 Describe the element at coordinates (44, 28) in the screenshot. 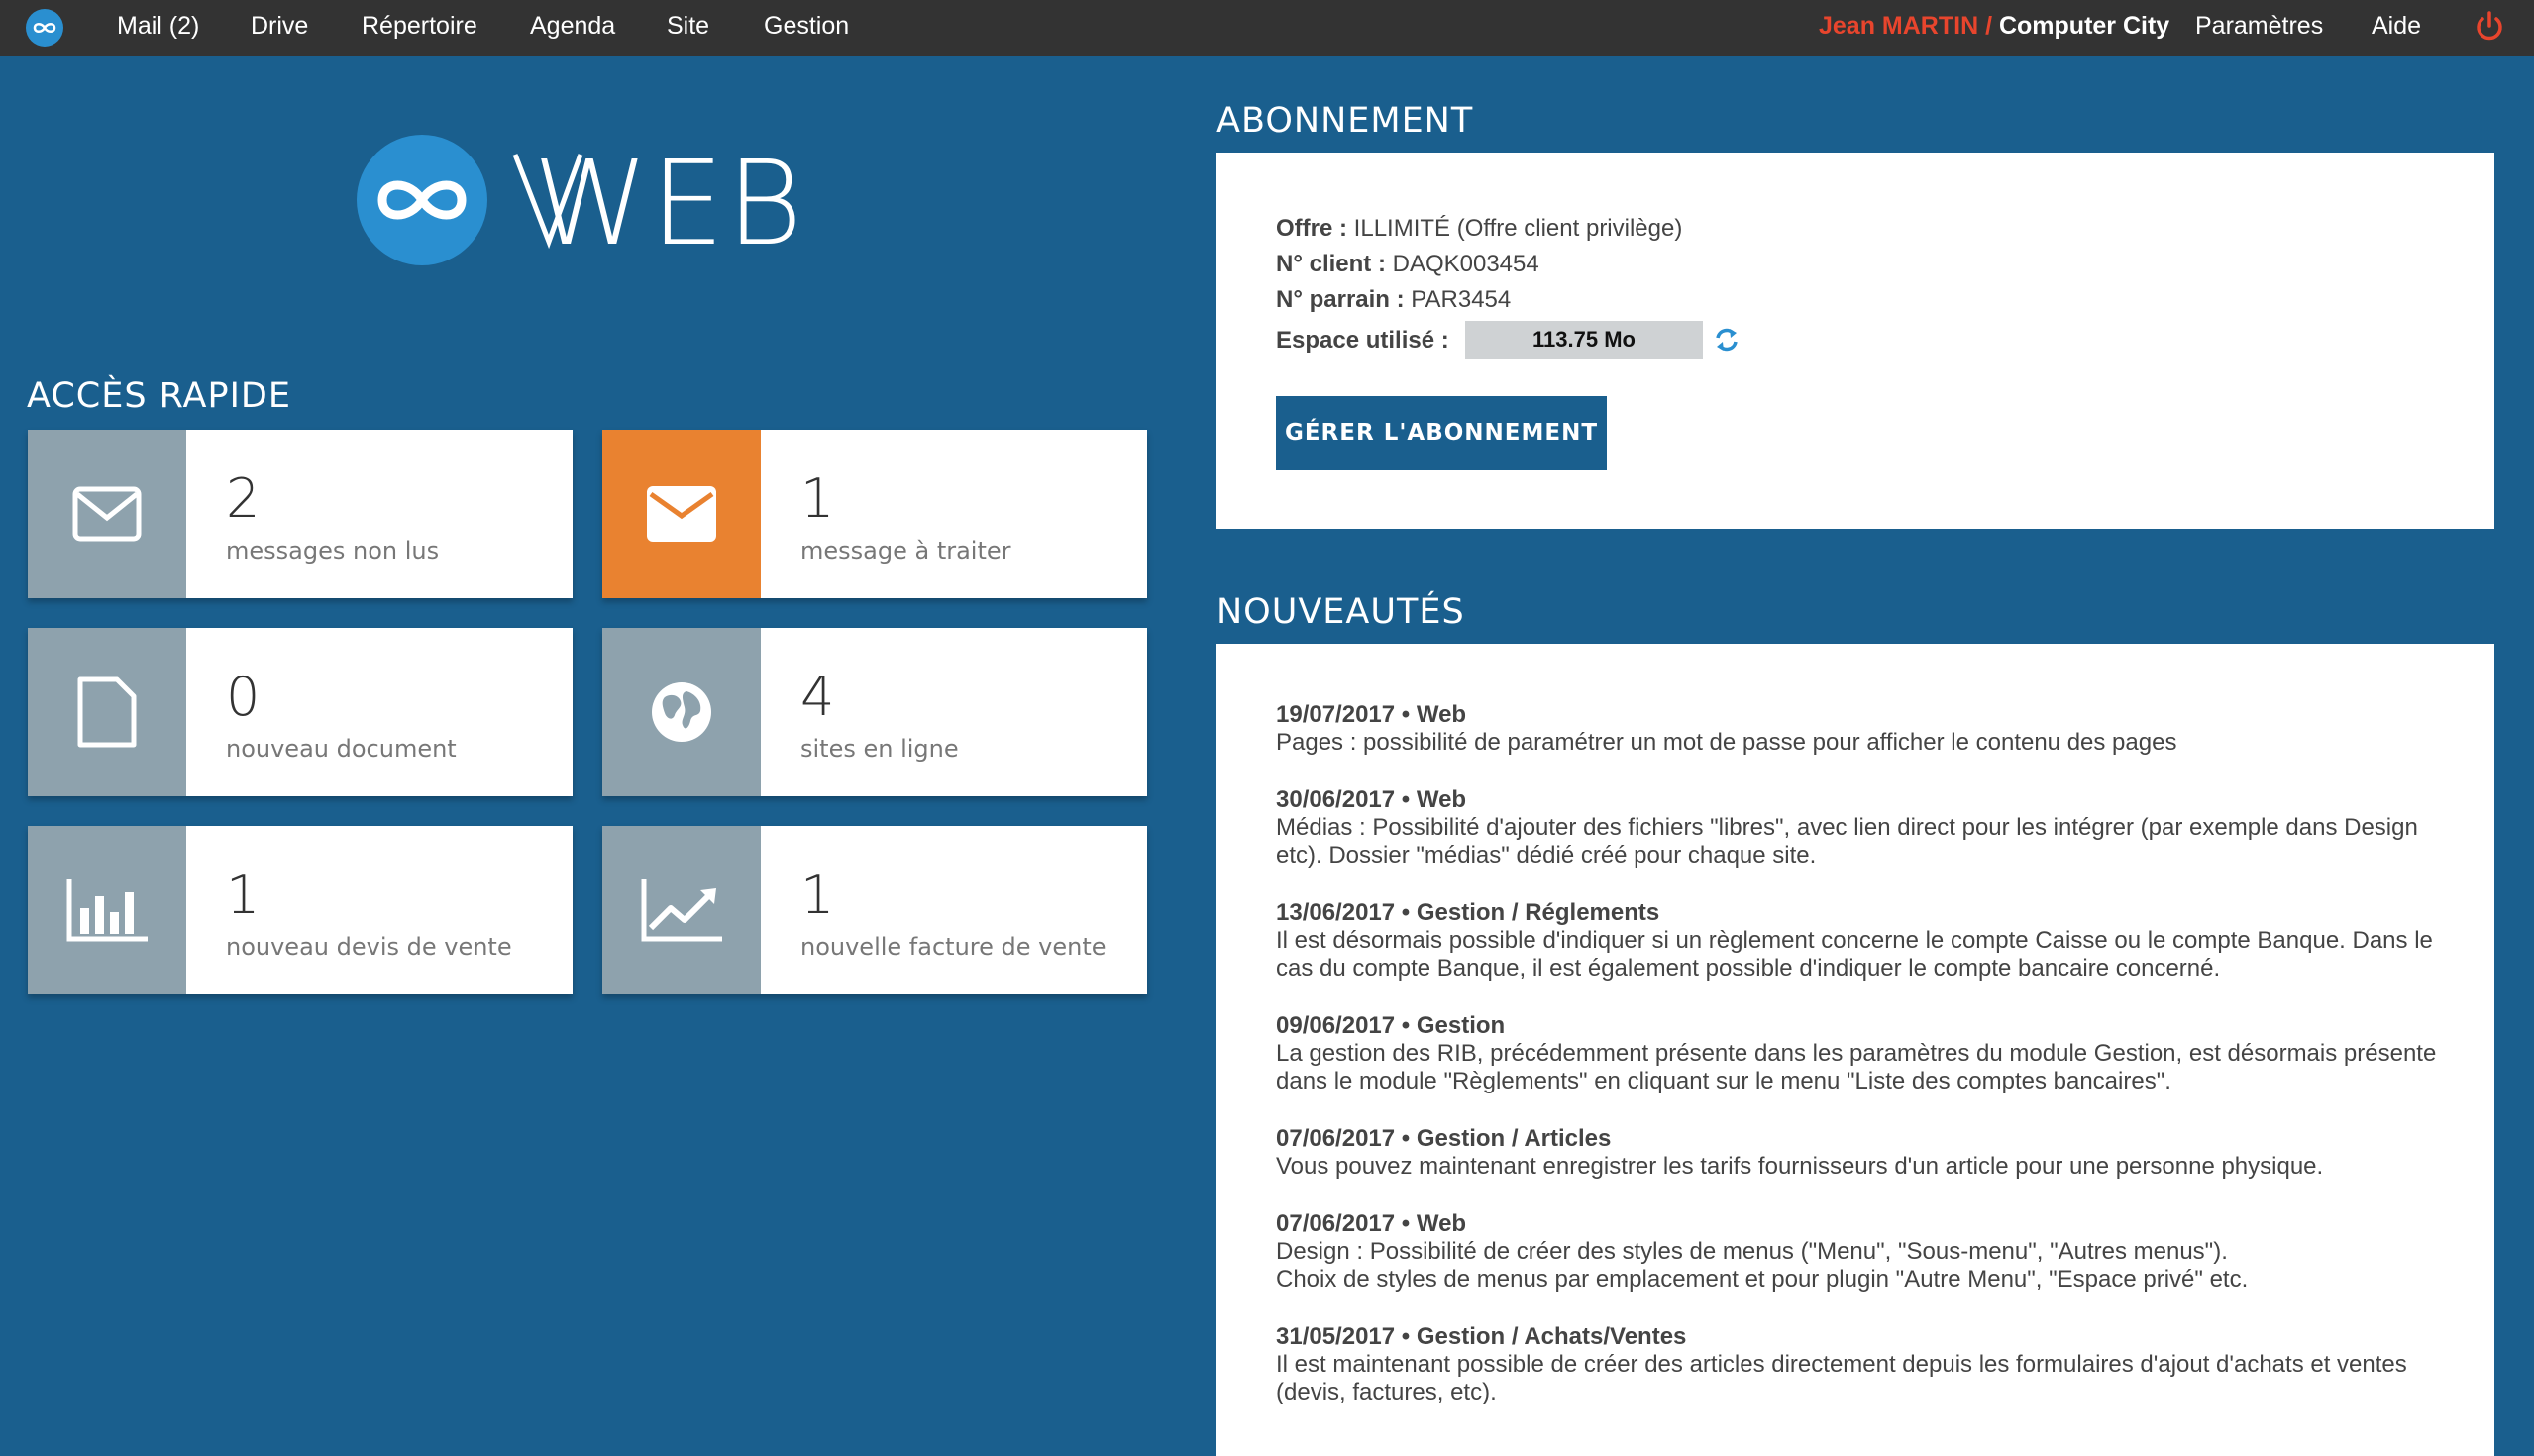

I see `app-logo-icon` at that location.